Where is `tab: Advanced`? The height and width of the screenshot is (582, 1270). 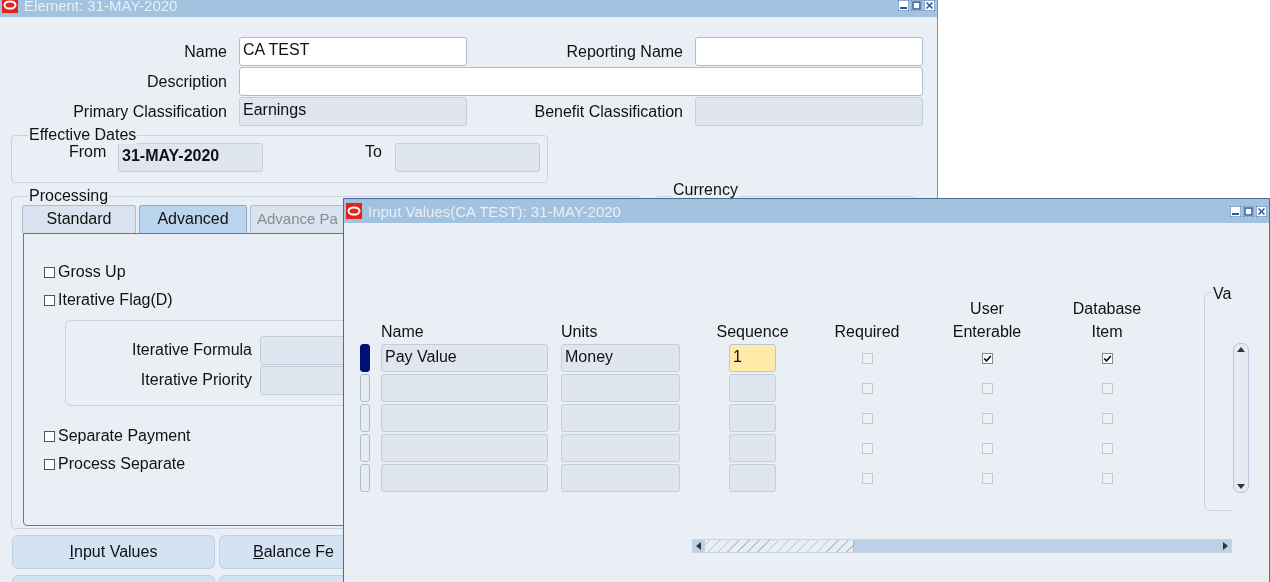
tab: Advanced is located at coordinates (193, 219).